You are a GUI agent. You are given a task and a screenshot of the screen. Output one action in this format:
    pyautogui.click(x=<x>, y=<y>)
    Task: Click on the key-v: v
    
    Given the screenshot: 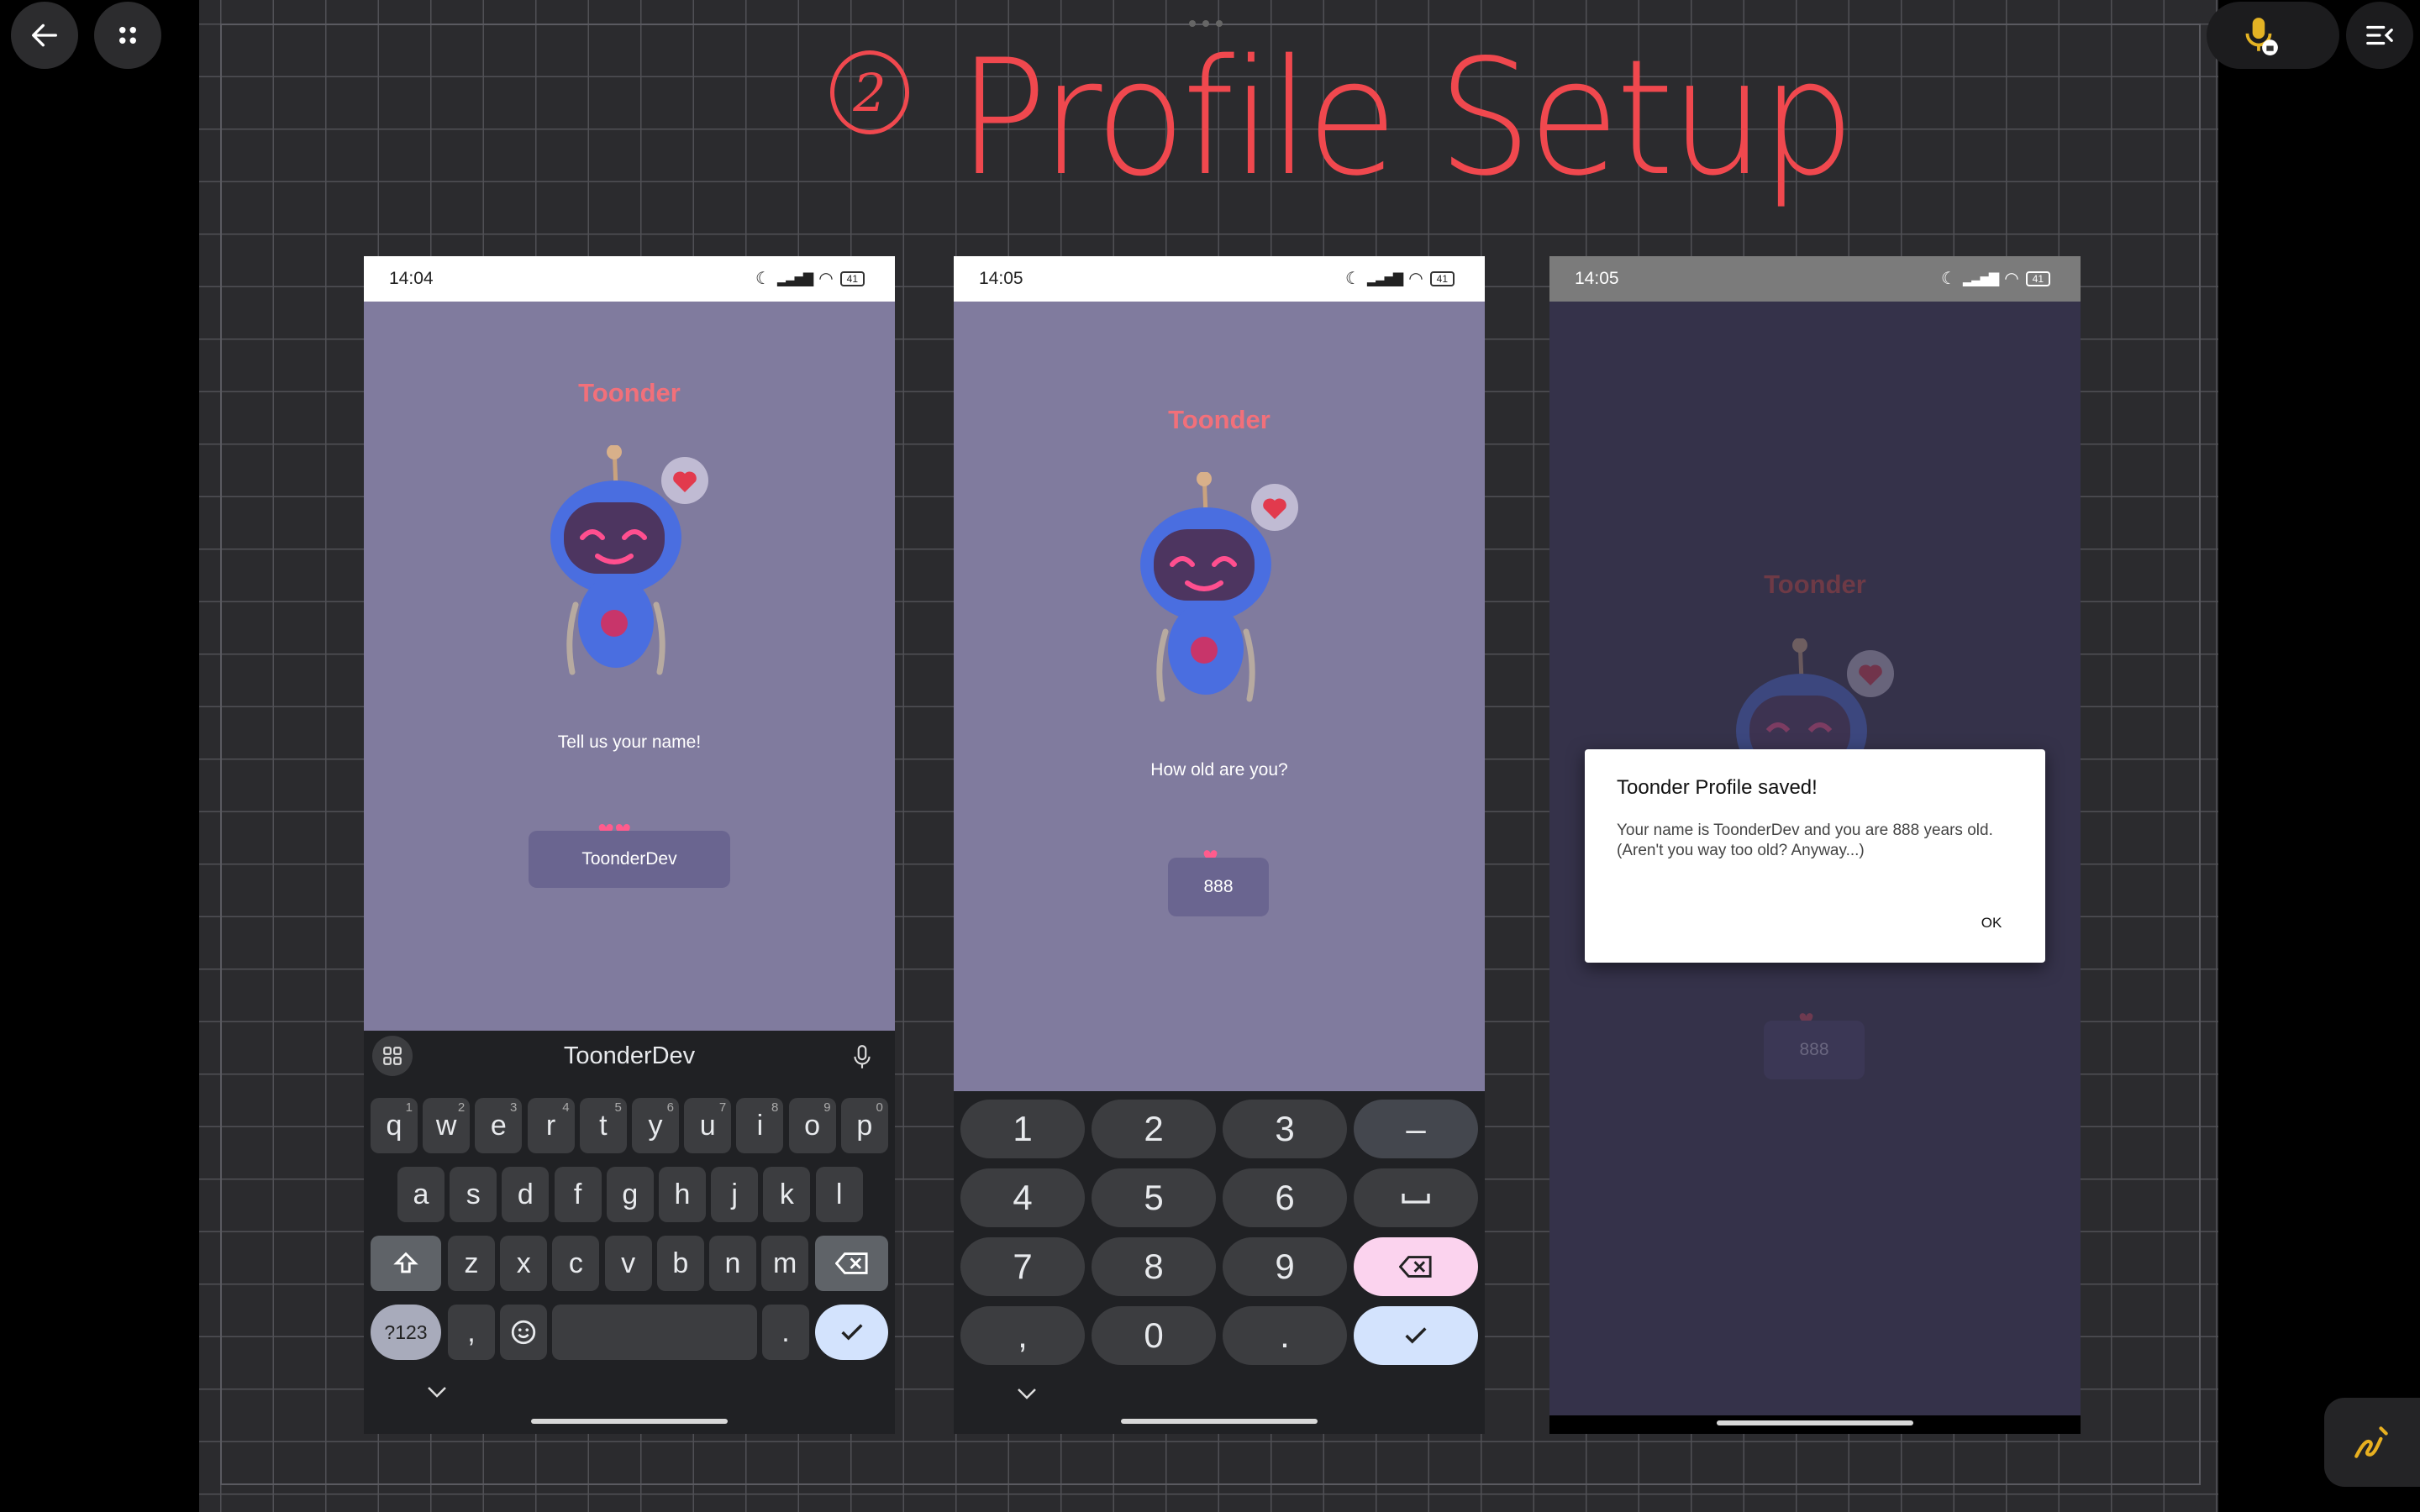 What is the action you would take?
    pyautogui.click(x=628, y=1263)
    